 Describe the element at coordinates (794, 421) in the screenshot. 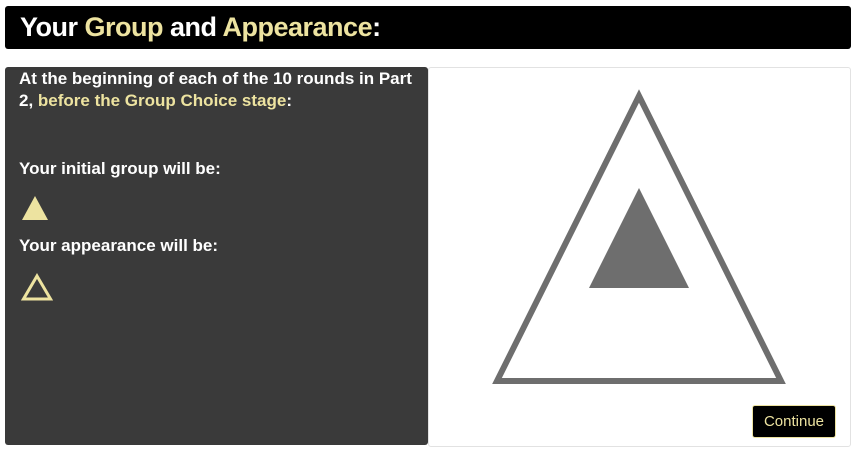

I see `continue-button: Continue` at that location.